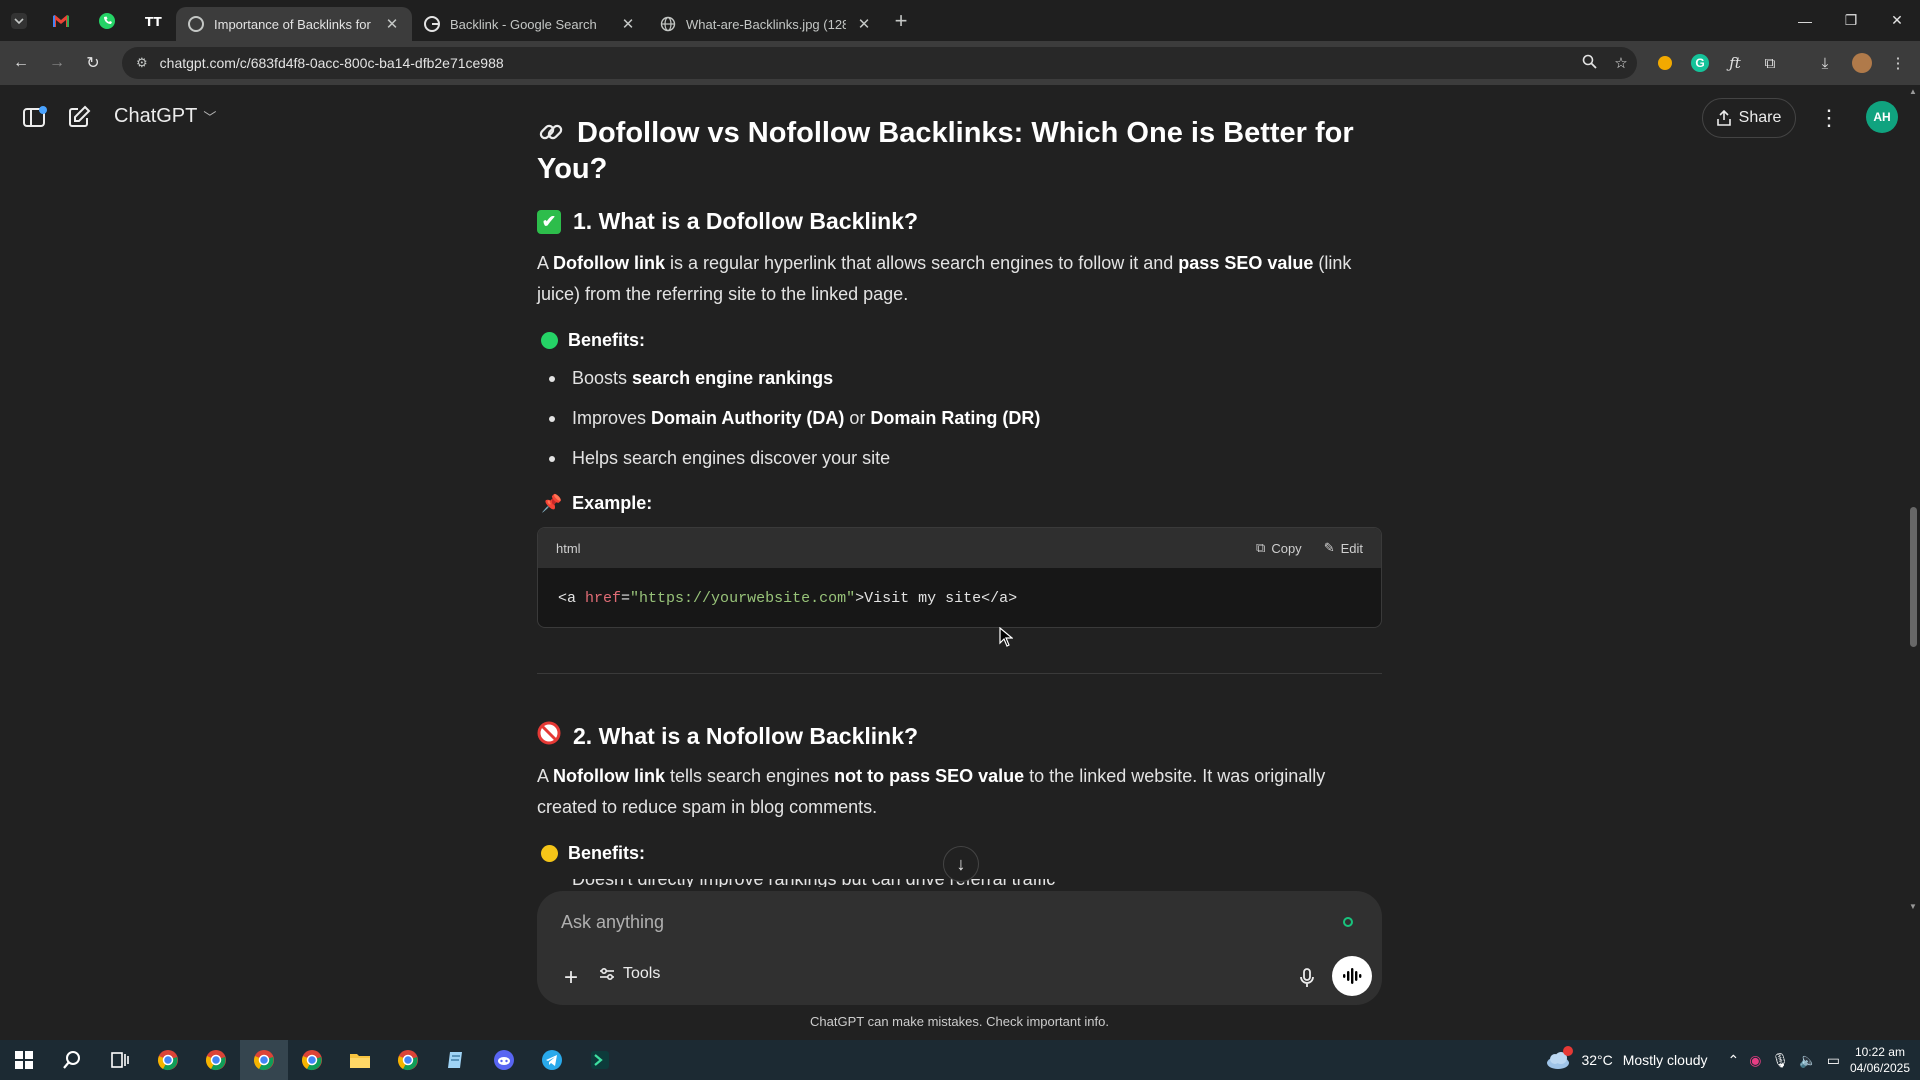  I want to click on sliders-icon, so click(607, 974).